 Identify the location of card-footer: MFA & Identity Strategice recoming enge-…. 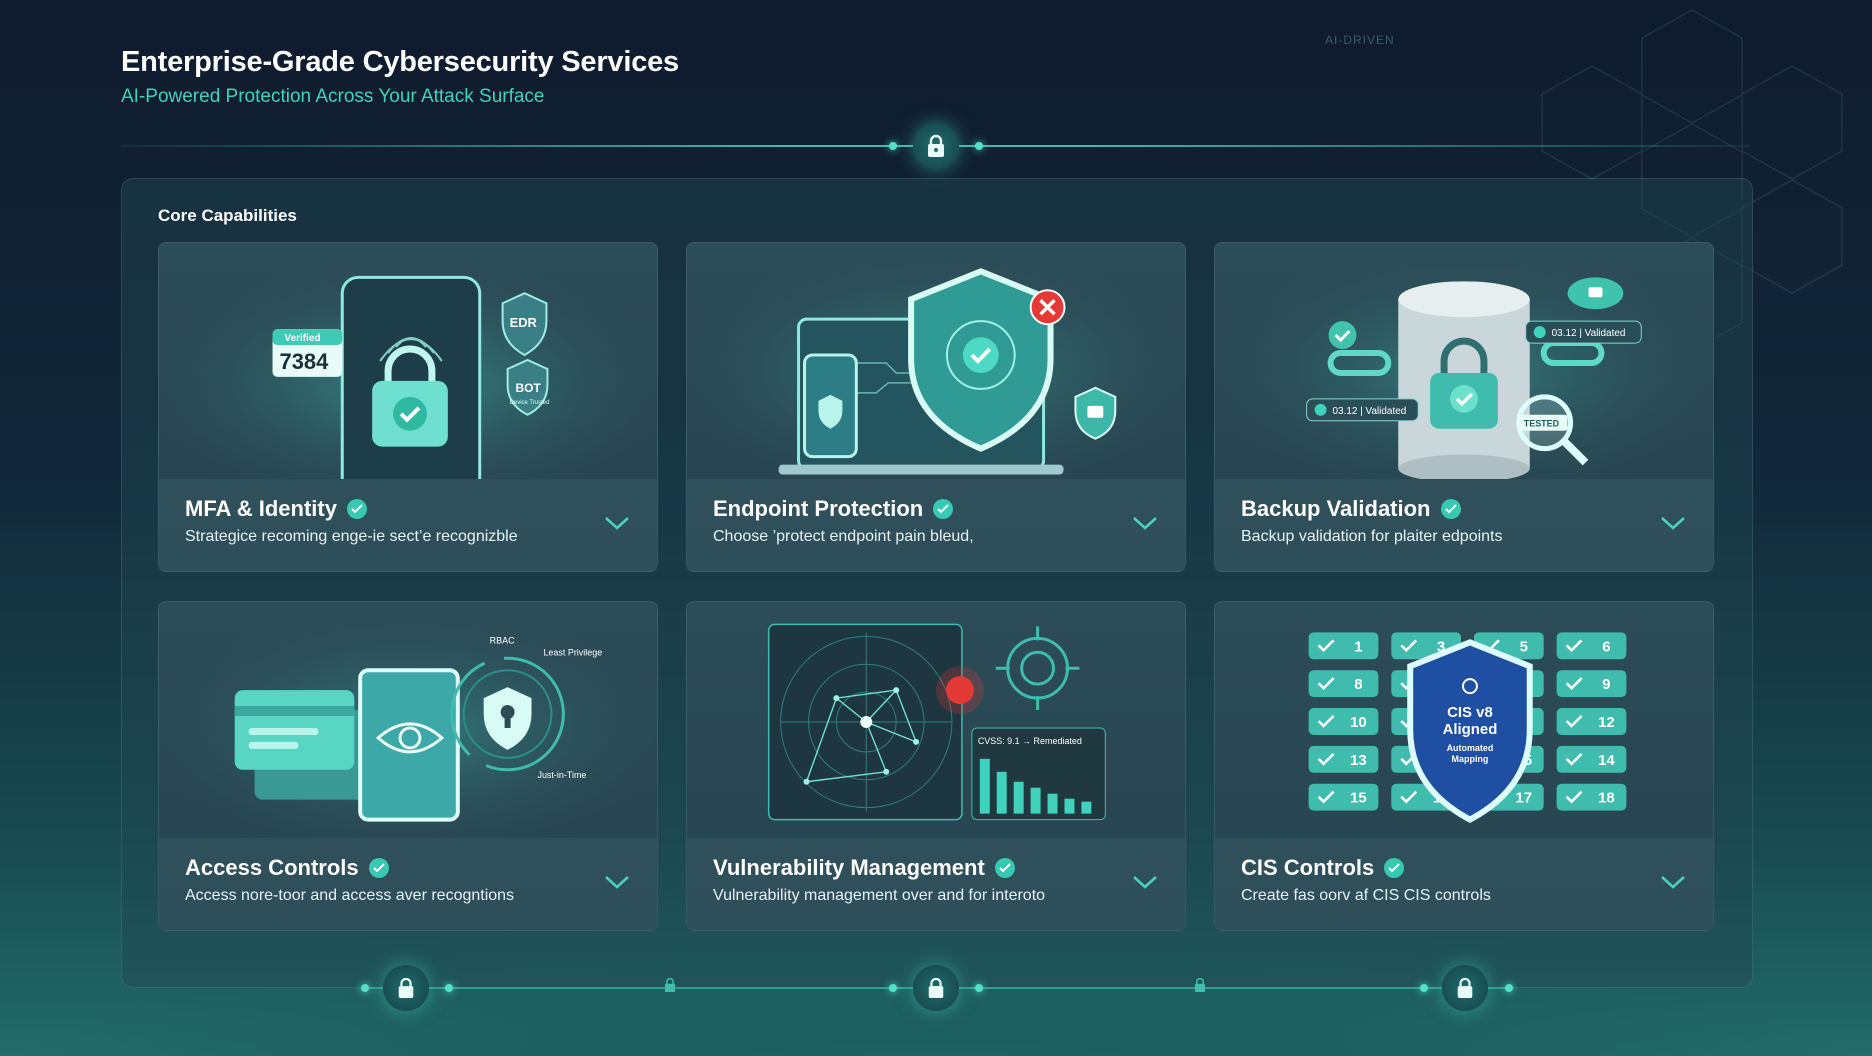
(408, 525).